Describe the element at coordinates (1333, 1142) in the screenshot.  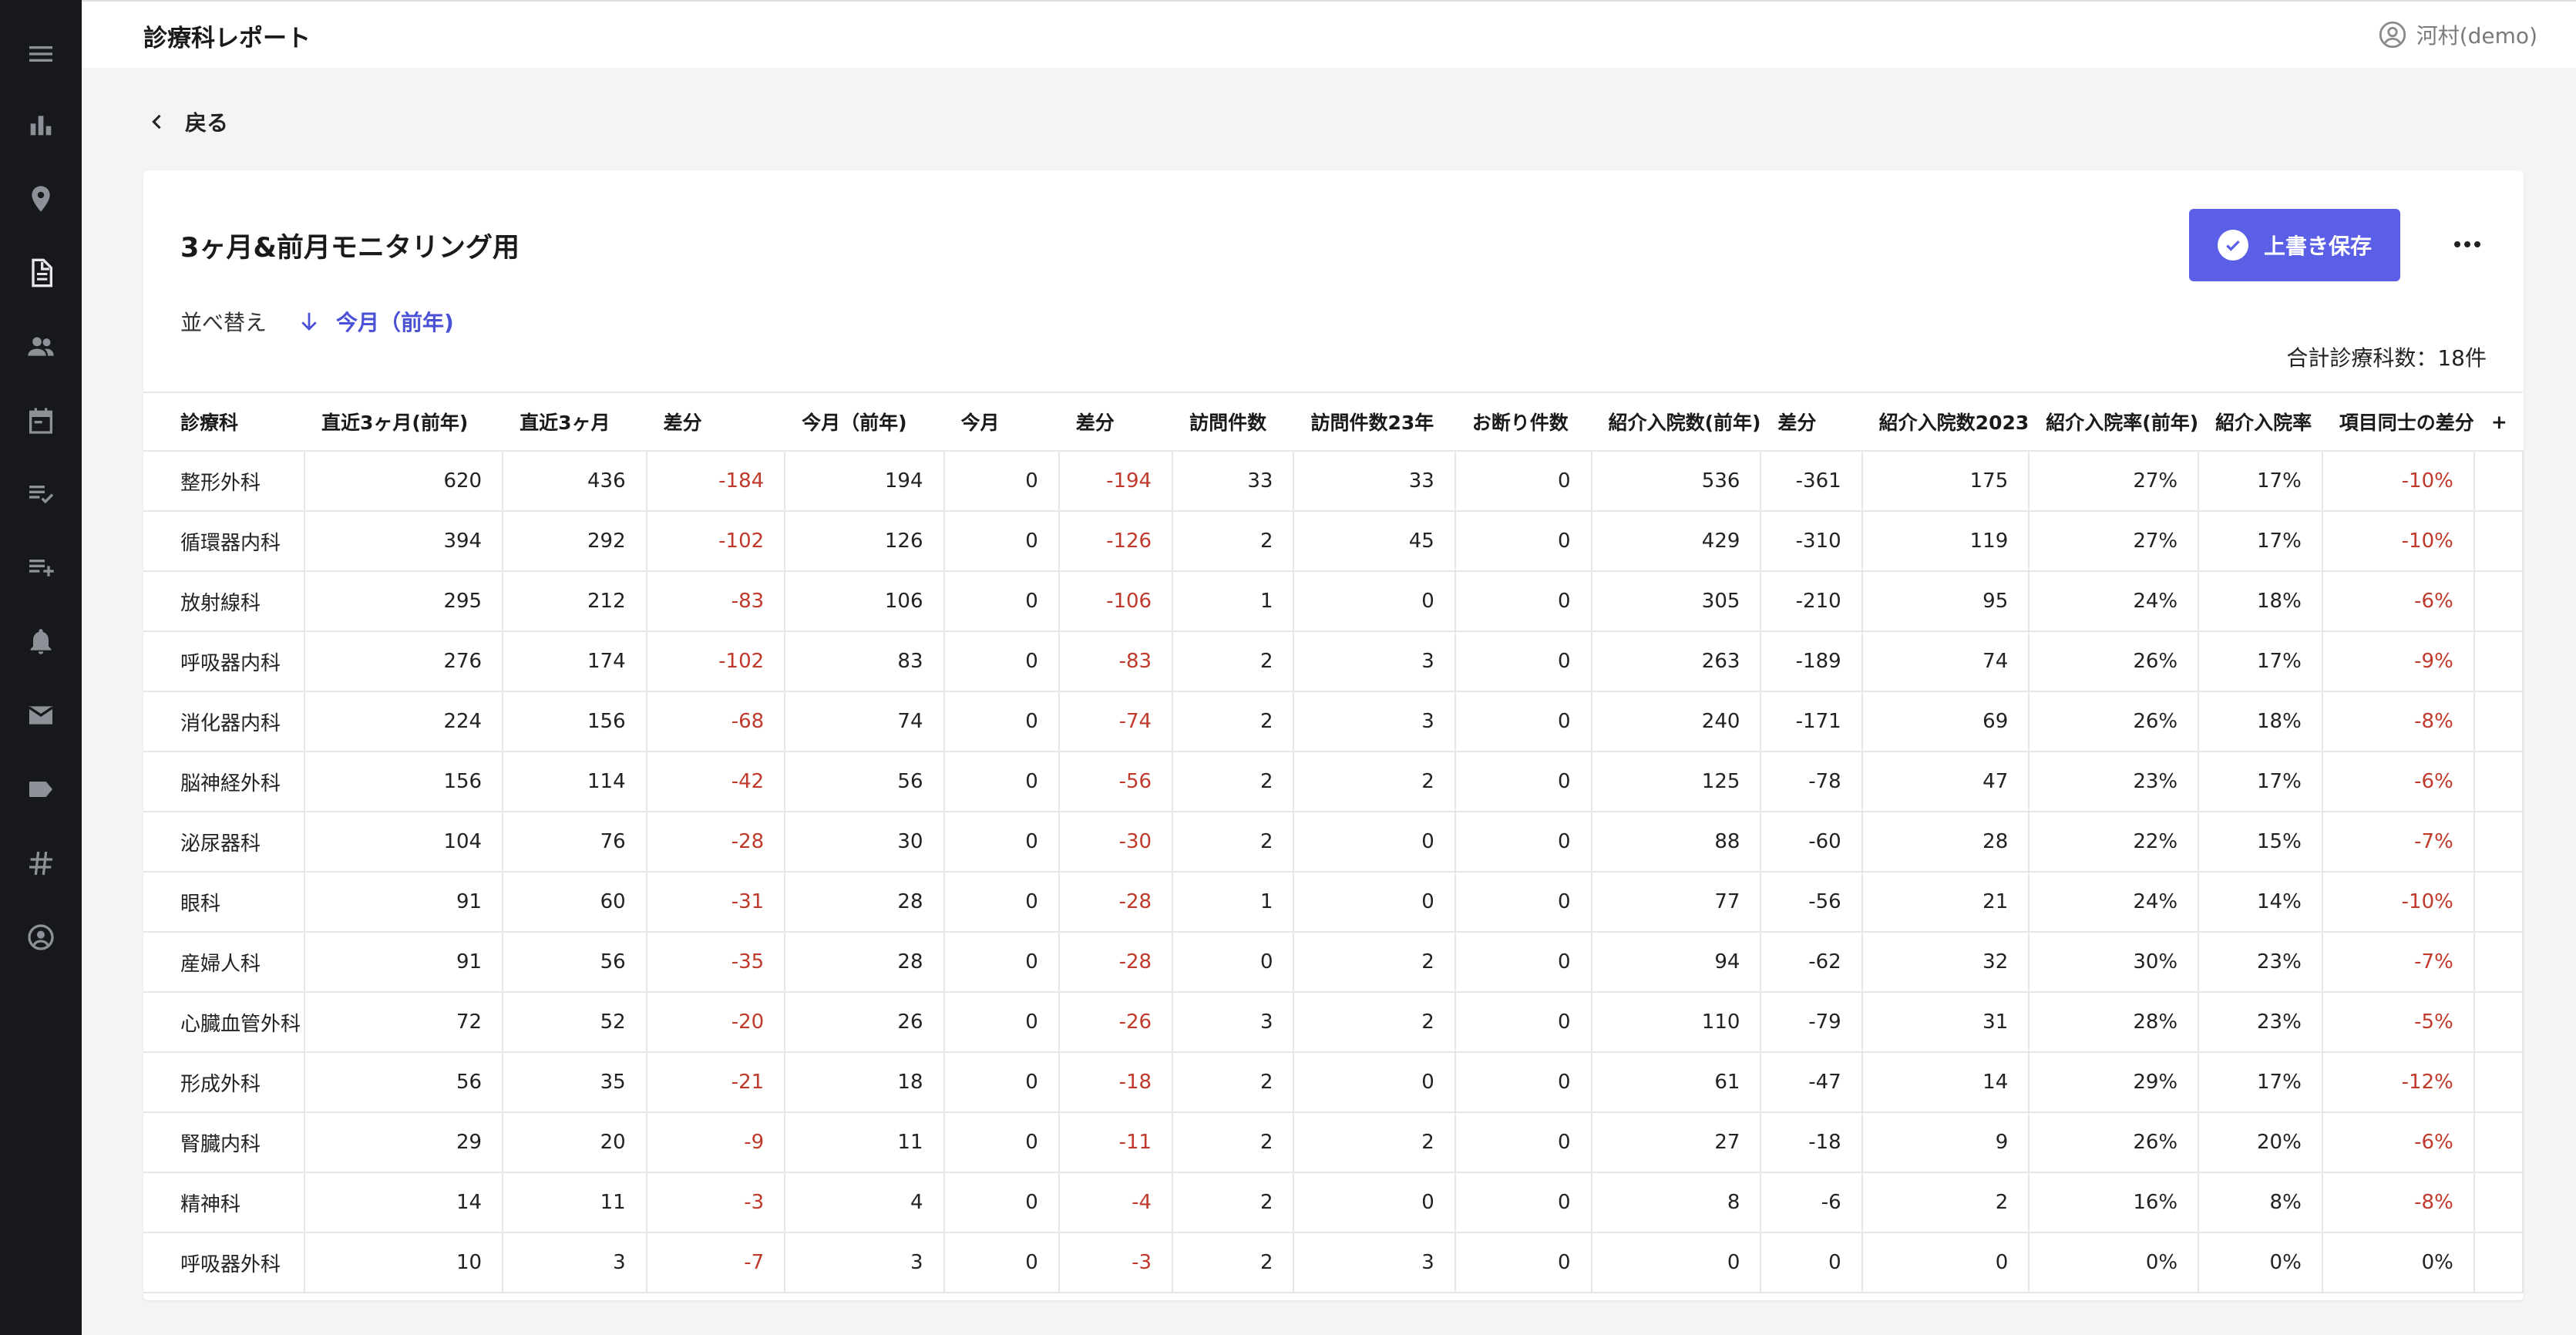
I see `table-row: 腎臓内科 29 20 -9 11 0 -11 2 2 0 27 -18 9 26% 20% -6%` at that location.